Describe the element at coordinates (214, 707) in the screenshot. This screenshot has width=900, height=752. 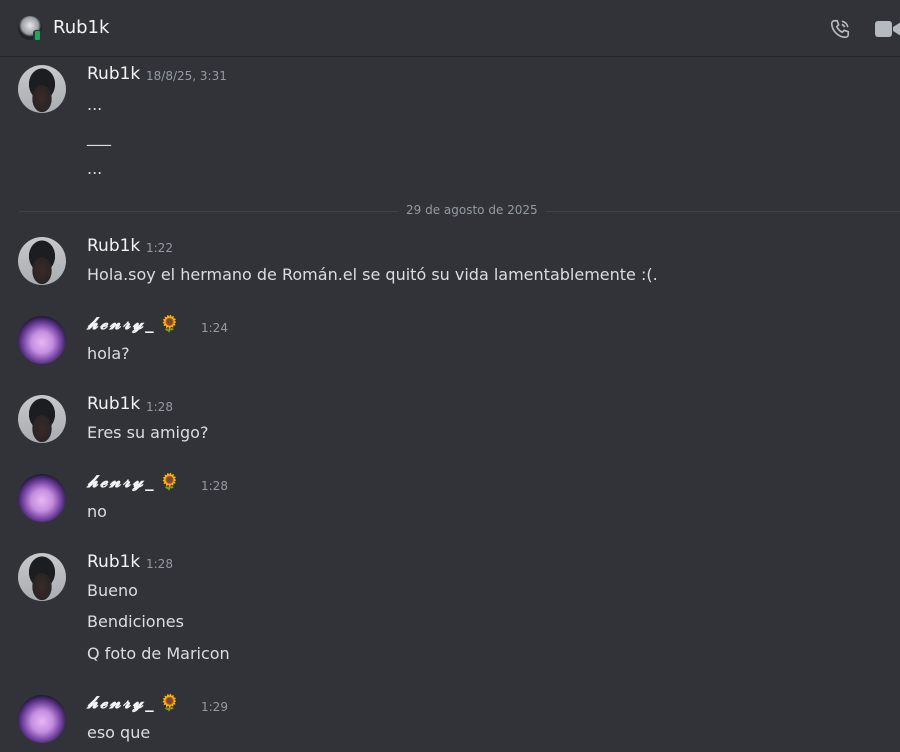
I see `message-timestamp: 1:29` at that location.